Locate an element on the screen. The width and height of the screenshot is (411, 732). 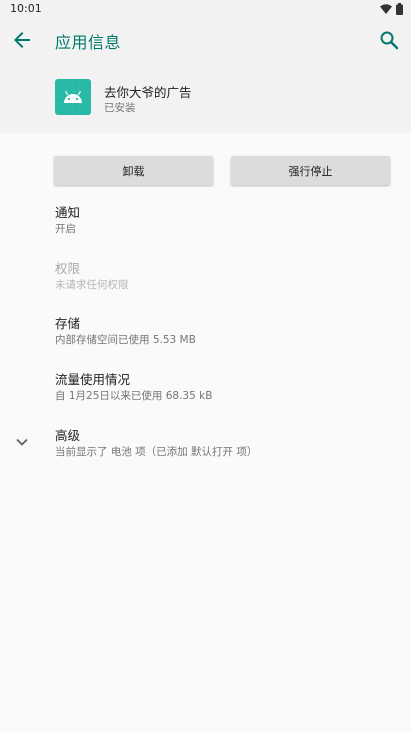
android-robot-icon is located at coordinates (73, 97).